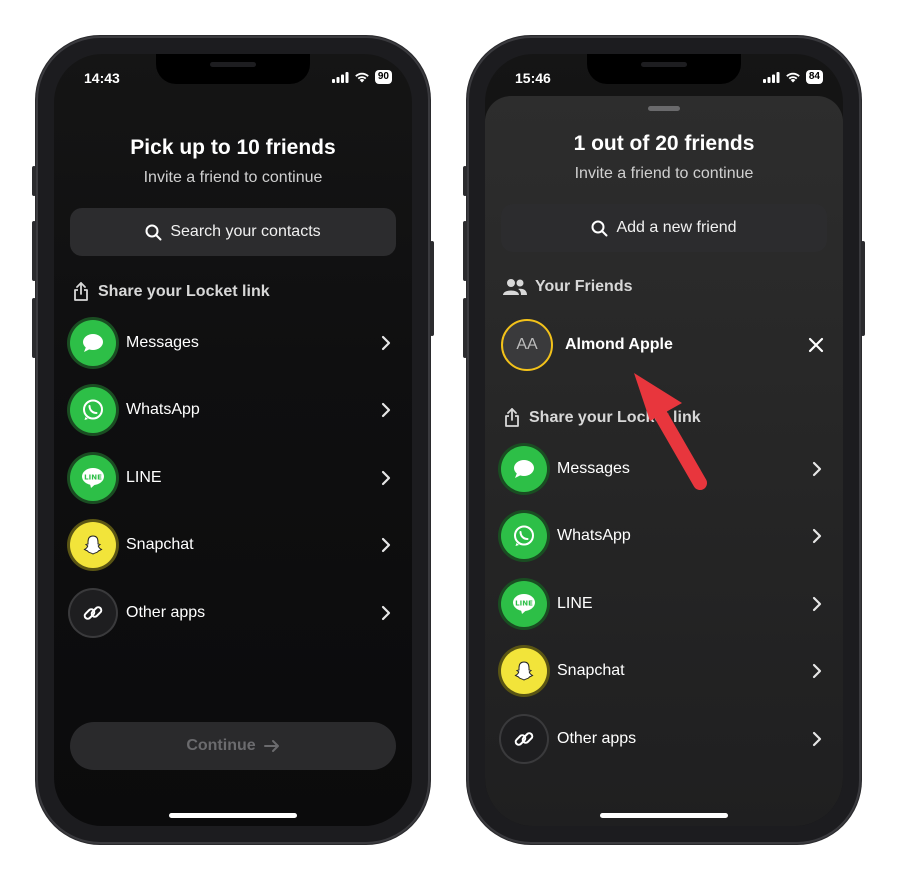 The height and width of the screenshot is (879, 900). Describe the element at coordinates (533, 78) in the screenshot. I see `status-time: 15:46` at that location.